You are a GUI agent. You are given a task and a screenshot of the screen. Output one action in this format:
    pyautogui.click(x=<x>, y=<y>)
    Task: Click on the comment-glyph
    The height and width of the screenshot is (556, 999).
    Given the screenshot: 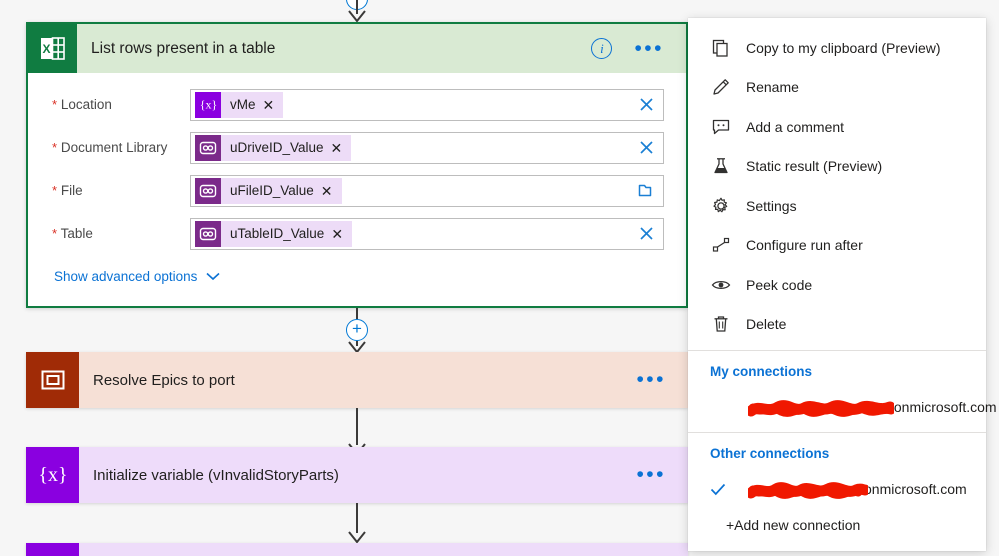 What is the action you would take?
    pyautogui.click(x=721, y=126)
    